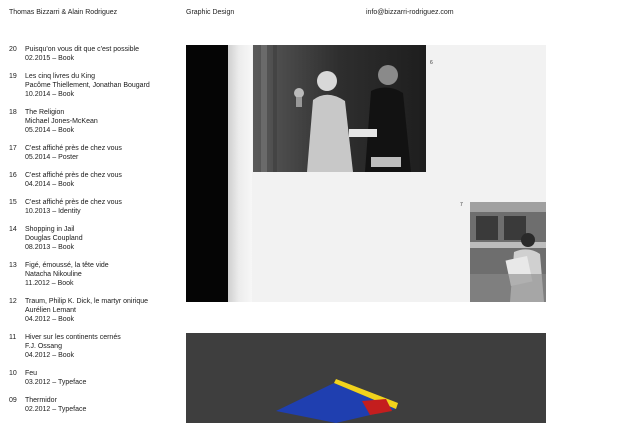 Image resolution: width=640 pixels, height=423 pixels. I want to click on site-name: Thomas Bizzarri & Alain Rodriguez, so click(63, 12).